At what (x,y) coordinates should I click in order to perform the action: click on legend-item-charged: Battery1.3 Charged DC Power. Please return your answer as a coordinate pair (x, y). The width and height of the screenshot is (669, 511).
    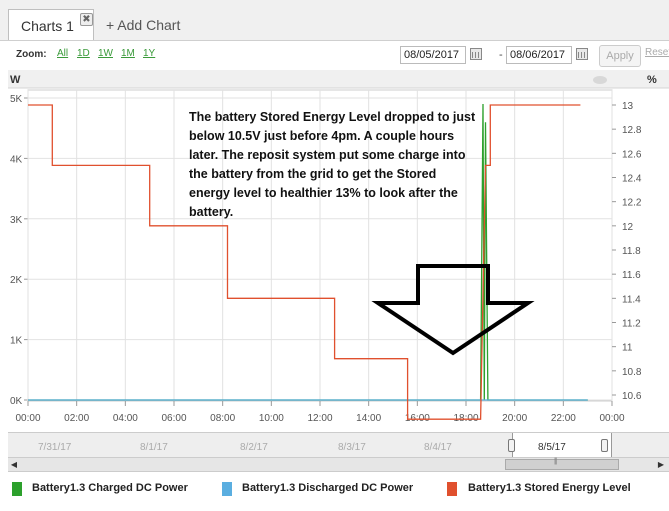
    Looking at the image, I should click on (110, 488).